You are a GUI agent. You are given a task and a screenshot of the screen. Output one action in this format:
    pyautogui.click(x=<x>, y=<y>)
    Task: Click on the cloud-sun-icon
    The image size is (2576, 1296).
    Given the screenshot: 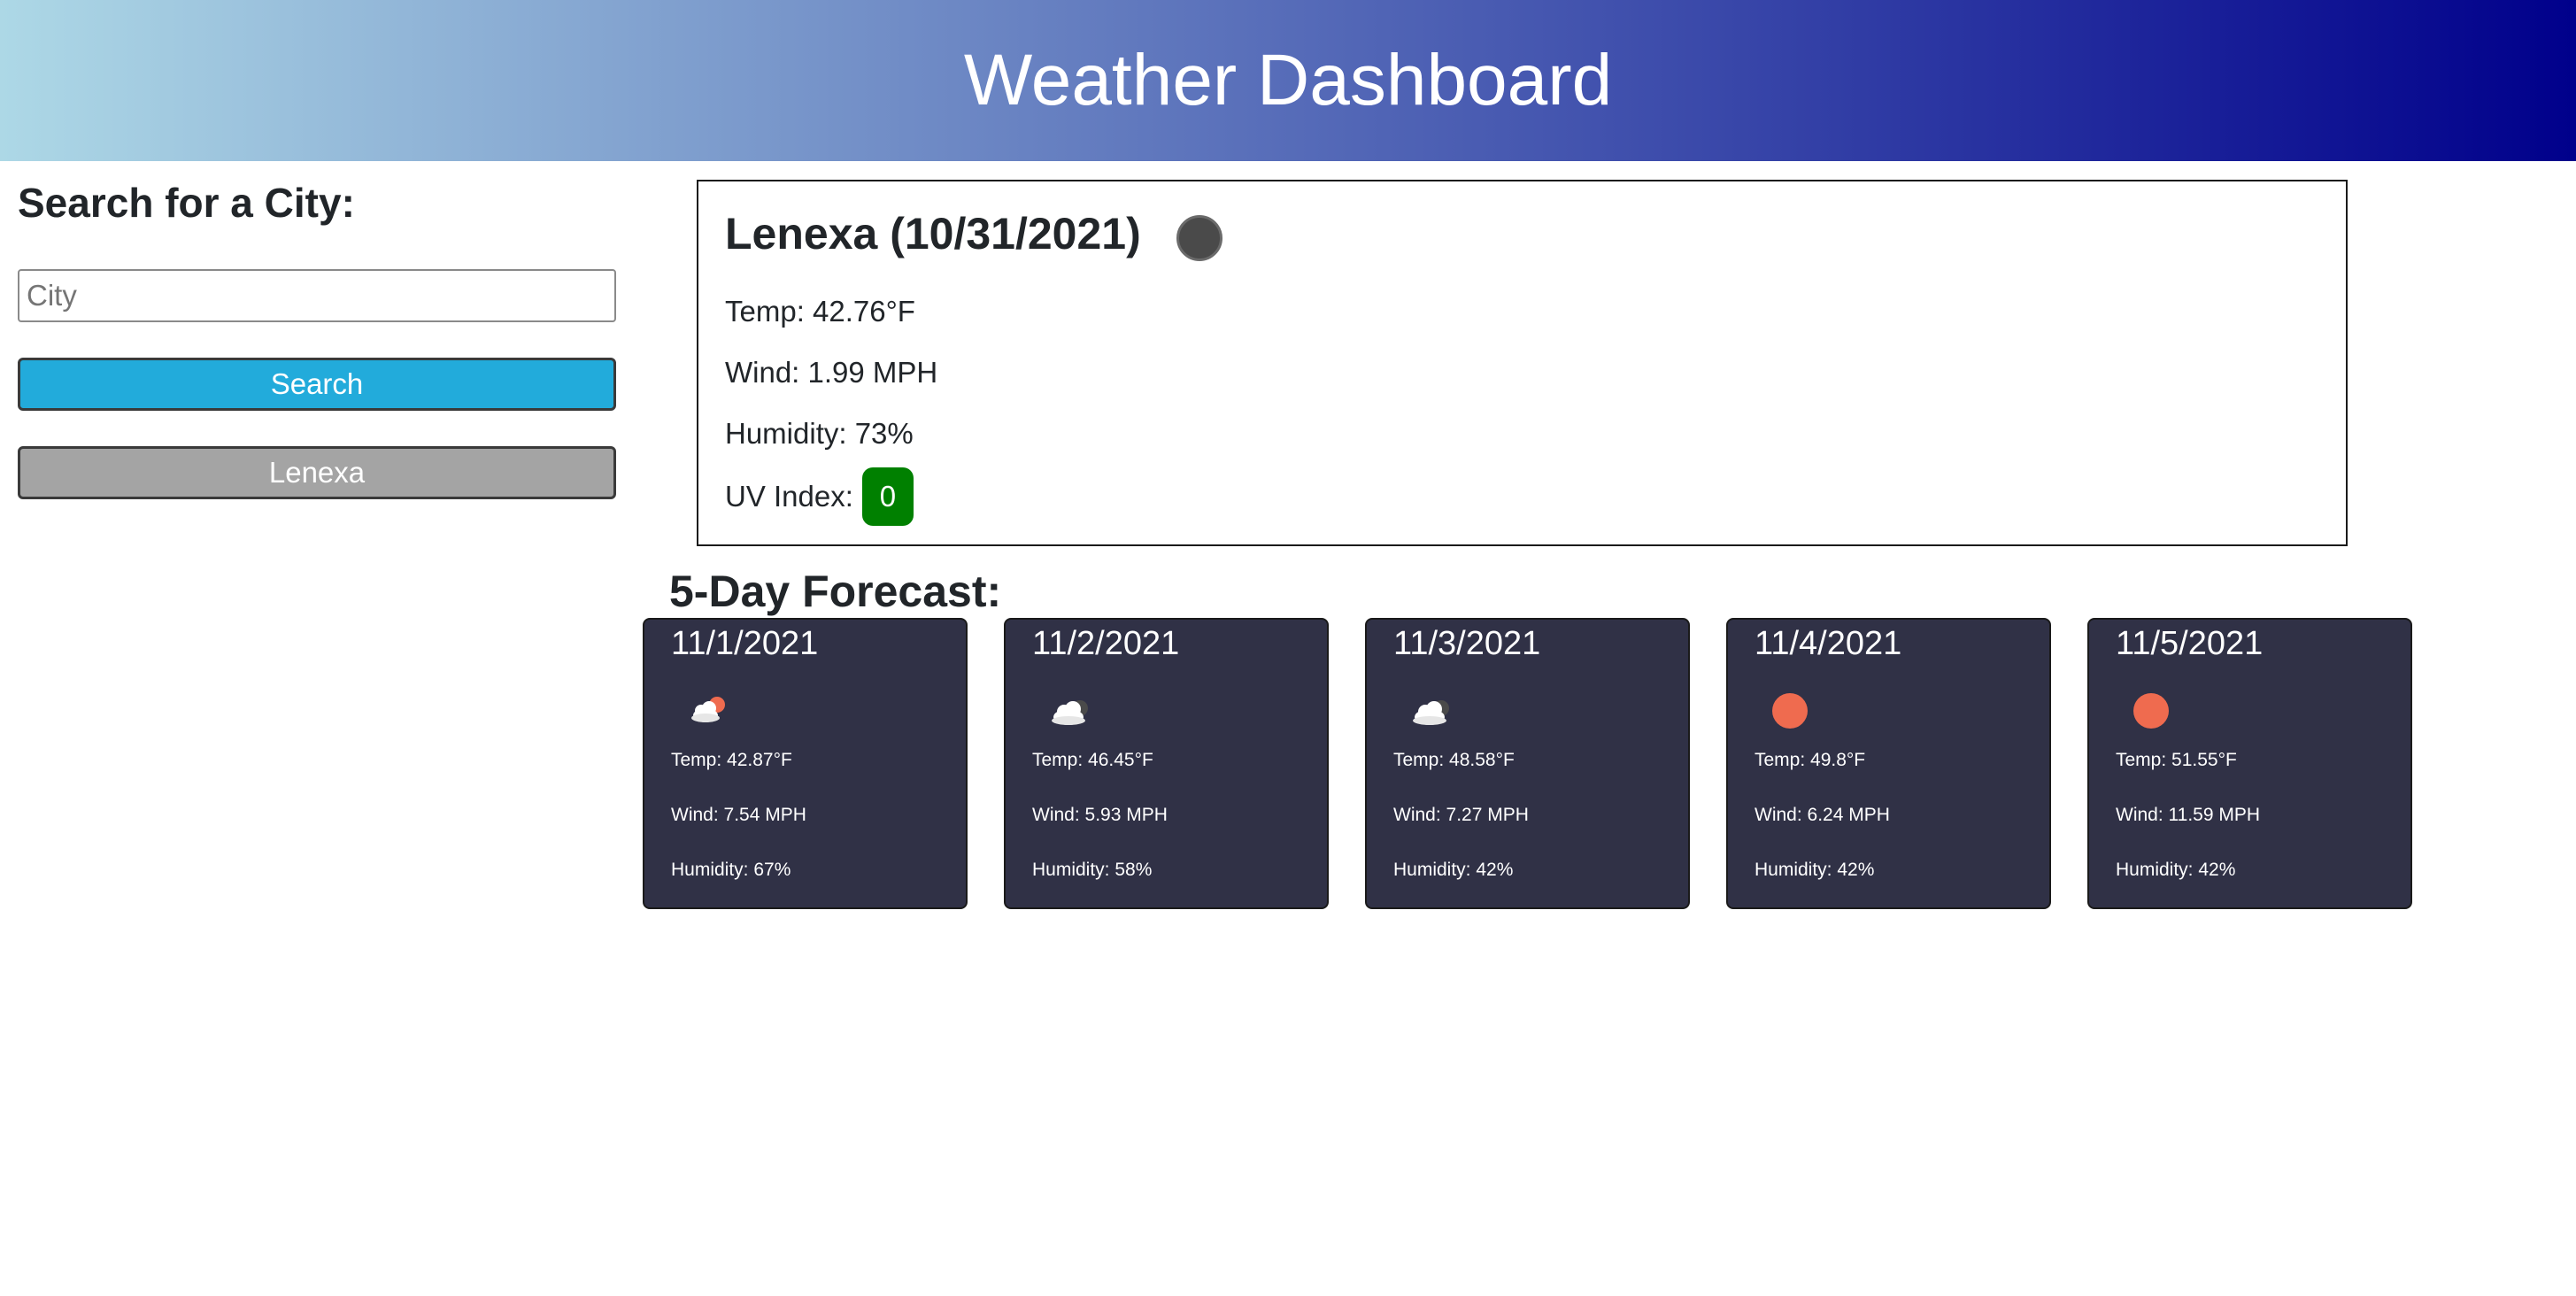 What is the action you would take?
    pyautogui.click(x=708, y=709)
    